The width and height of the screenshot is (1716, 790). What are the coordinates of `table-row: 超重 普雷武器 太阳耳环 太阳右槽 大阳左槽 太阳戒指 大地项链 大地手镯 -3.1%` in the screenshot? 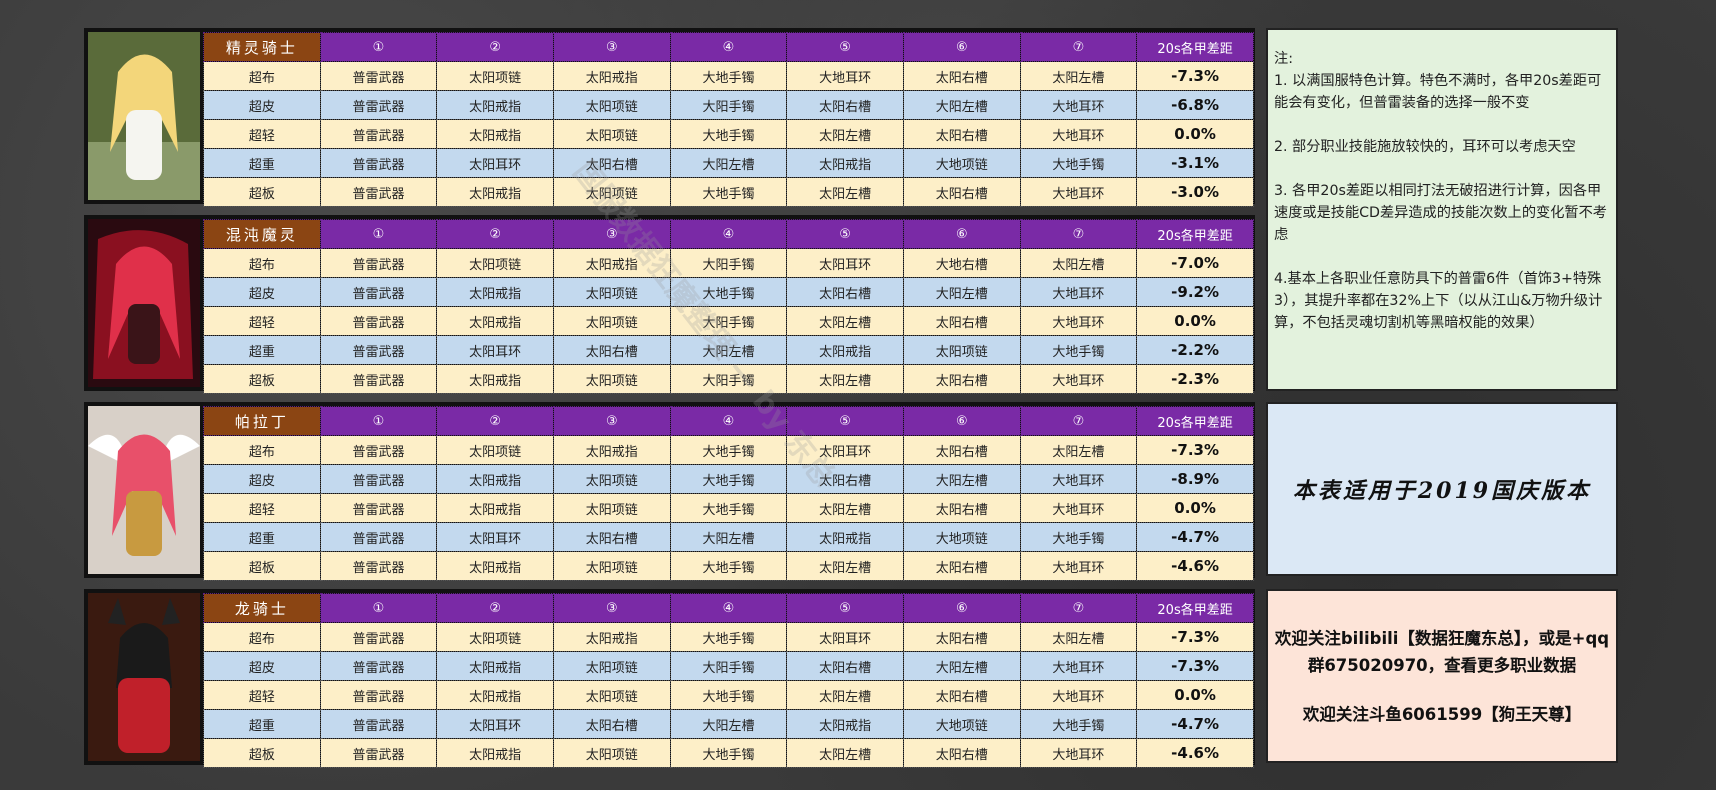 It's located at (728, 163).